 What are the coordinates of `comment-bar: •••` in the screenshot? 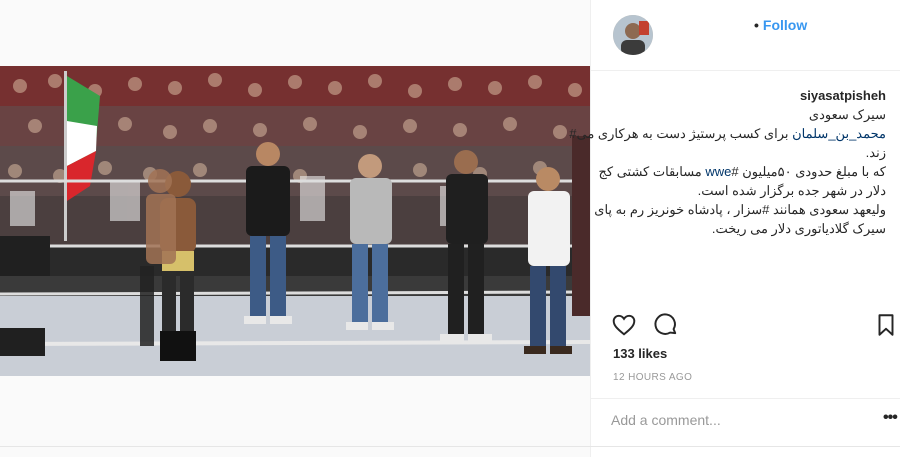 It's located at (745, 420).